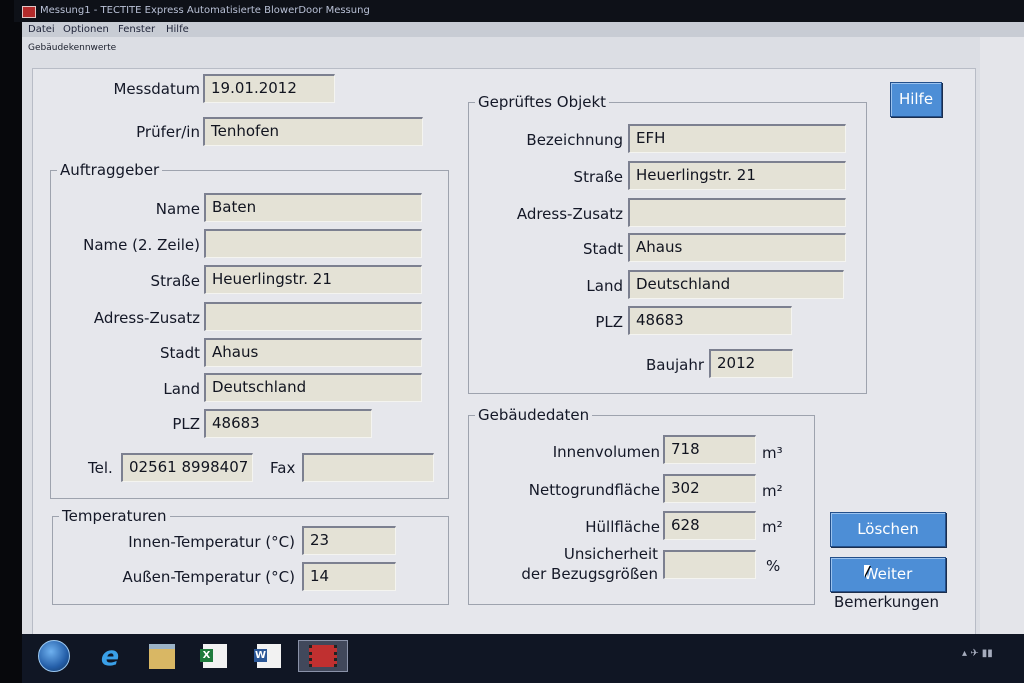  What do you see at coordinates (589, 574) in the screenshot?
I see `unsicherheit-label-line2: der Bezugsgrößen` at bounding box center [589, 574].